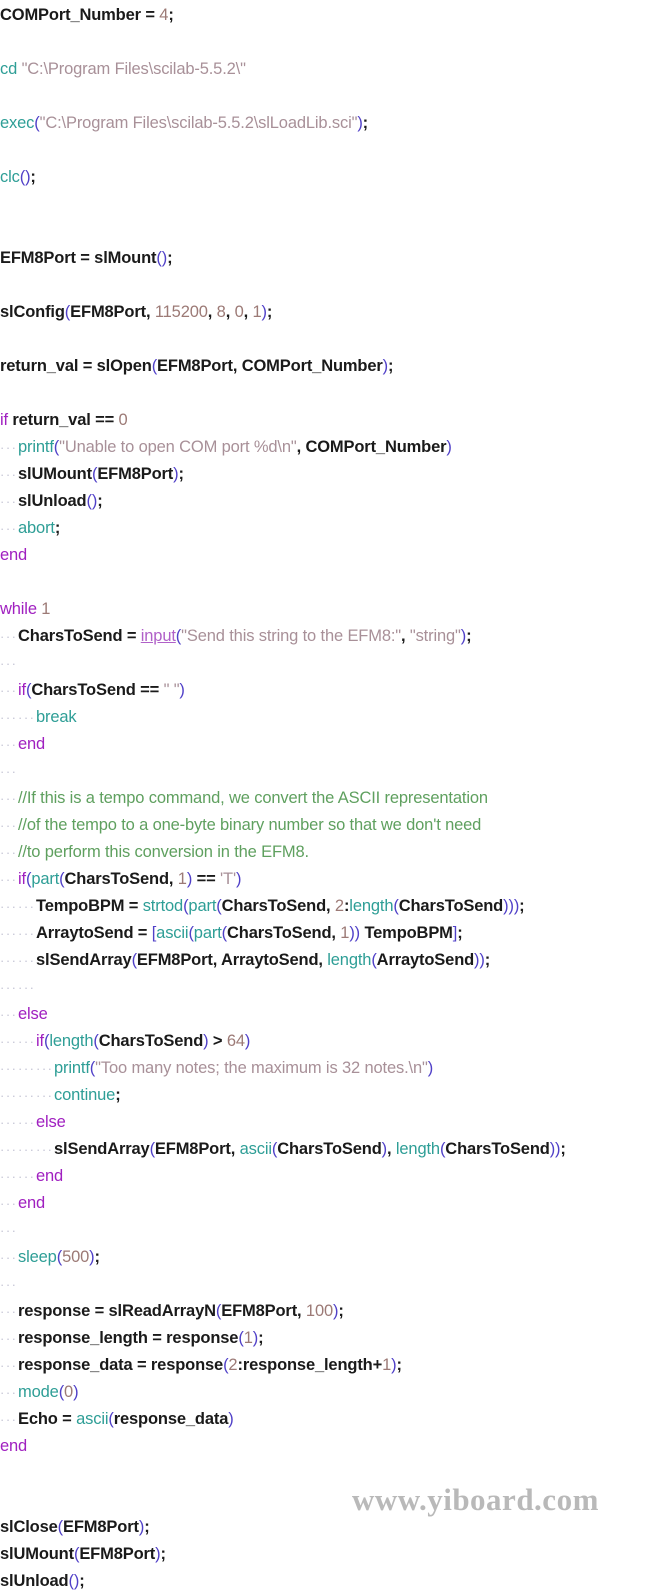 This screenshot has height=1595, width=668. I want to click on code-line: ···else, so click(334, 1014).